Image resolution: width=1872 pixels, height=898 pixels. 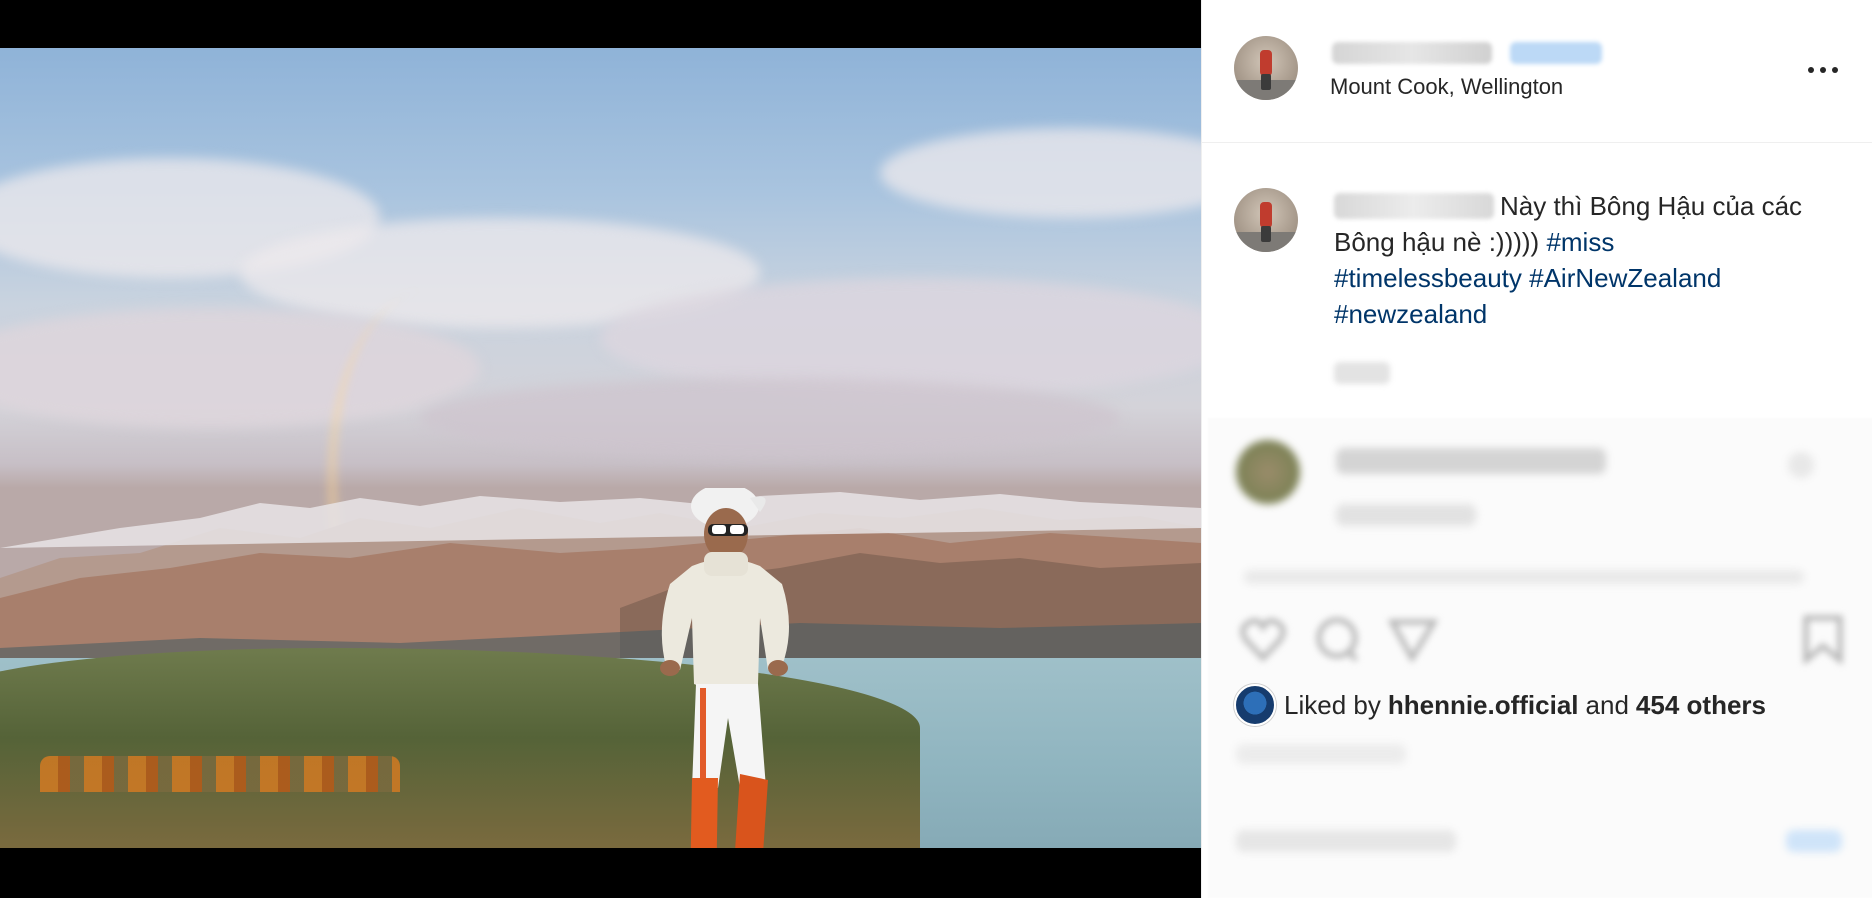 What do you see at coordinates (1266, 68) in the screenshot?
I see `author-avatar` at bounding box center [1266, 68].